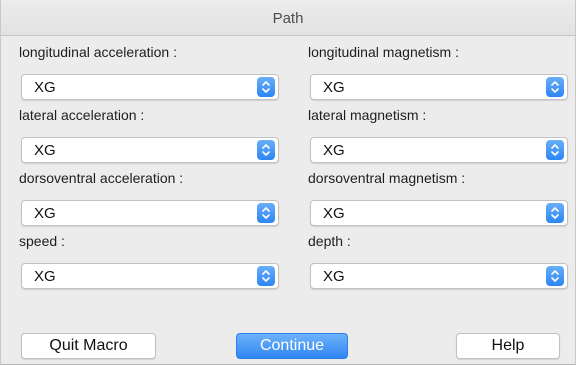 Image resolution: width=576 pixels, height=365 pixels. What do you see at coordinates (150, 213) in the screenshot?
I see `dorsoventral-acceleration-select: XG` at bounding box center [150, 213].